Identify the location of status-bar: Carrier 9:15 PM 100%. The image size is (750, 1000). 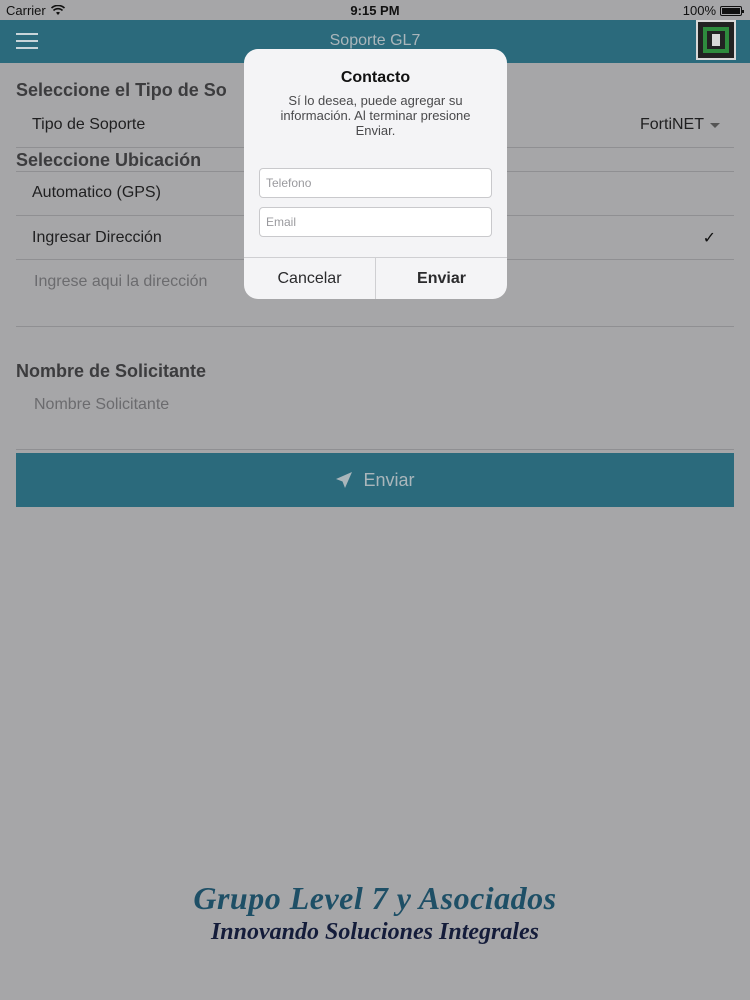
(375, 10).